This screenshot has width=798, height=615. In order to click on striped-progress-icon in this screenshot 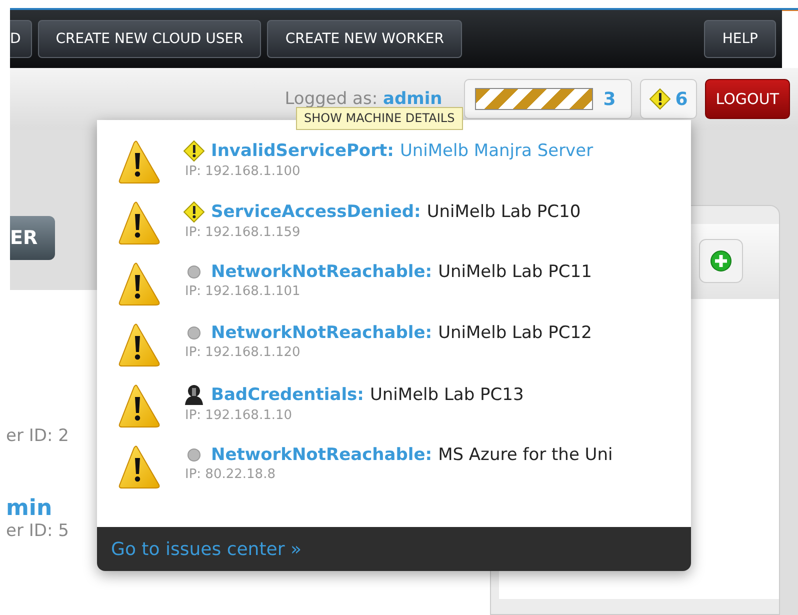, I will do `click(534, 99)`.